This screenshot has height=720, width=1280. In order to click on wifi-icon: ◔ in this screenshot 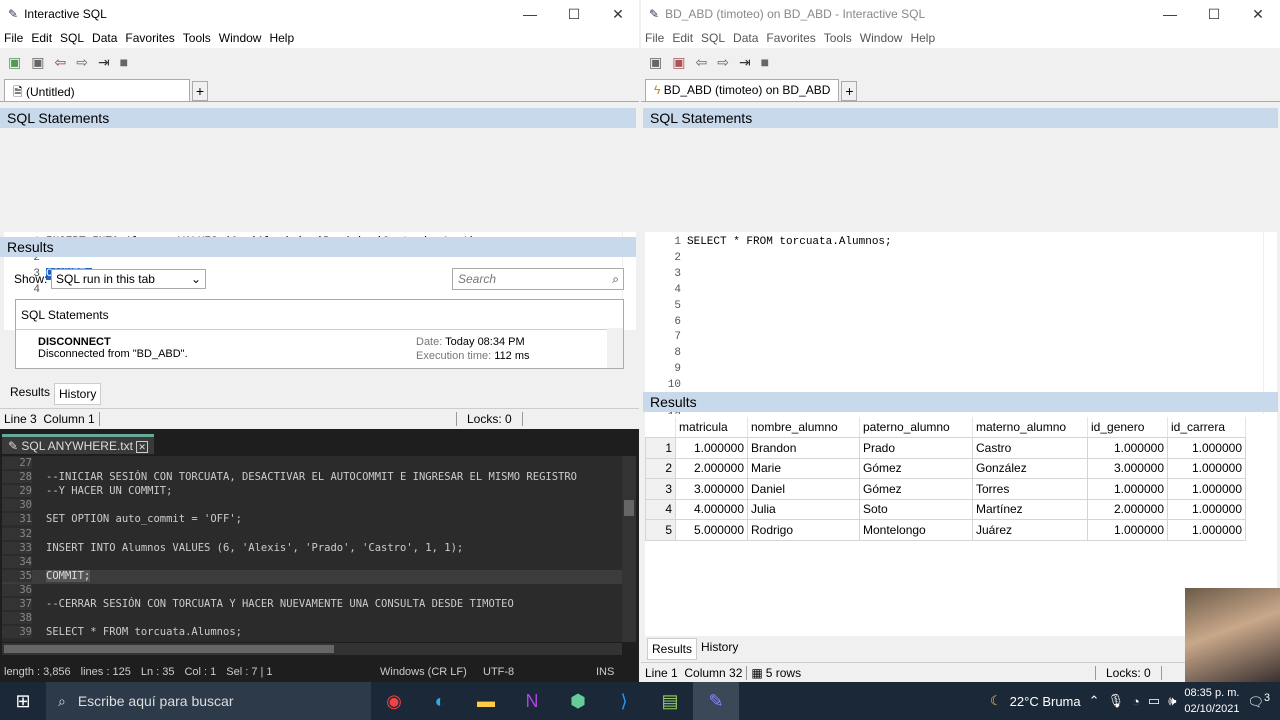, I will do `click(1136, 701)`.